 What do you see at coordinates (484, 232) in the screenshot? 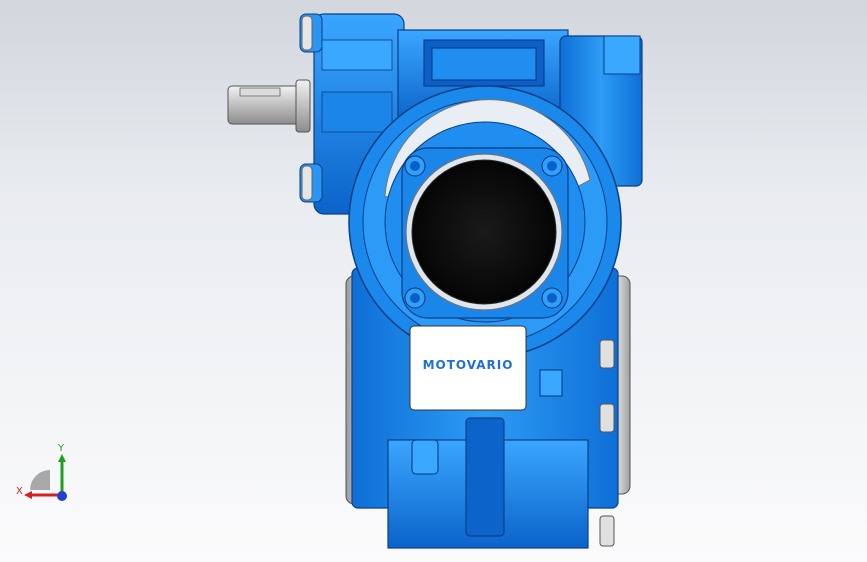
I see `output-bore` at bounding box center [484, 232].